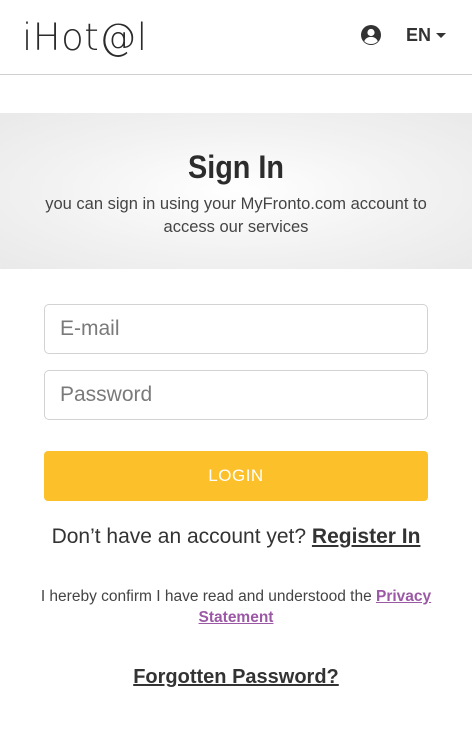  I want to click on forgot-password-link: Forgotten Password?, so click(236, 677).